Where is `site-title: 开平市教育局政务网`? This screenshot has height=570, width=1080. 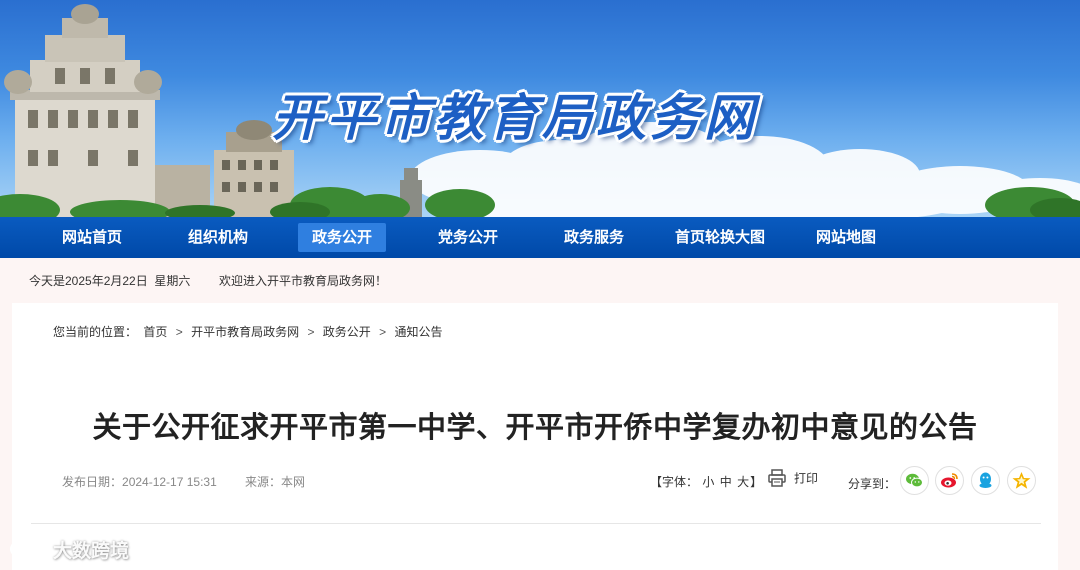
site-title: 开平市教育局政务网 is located at coordinates (515, 118).